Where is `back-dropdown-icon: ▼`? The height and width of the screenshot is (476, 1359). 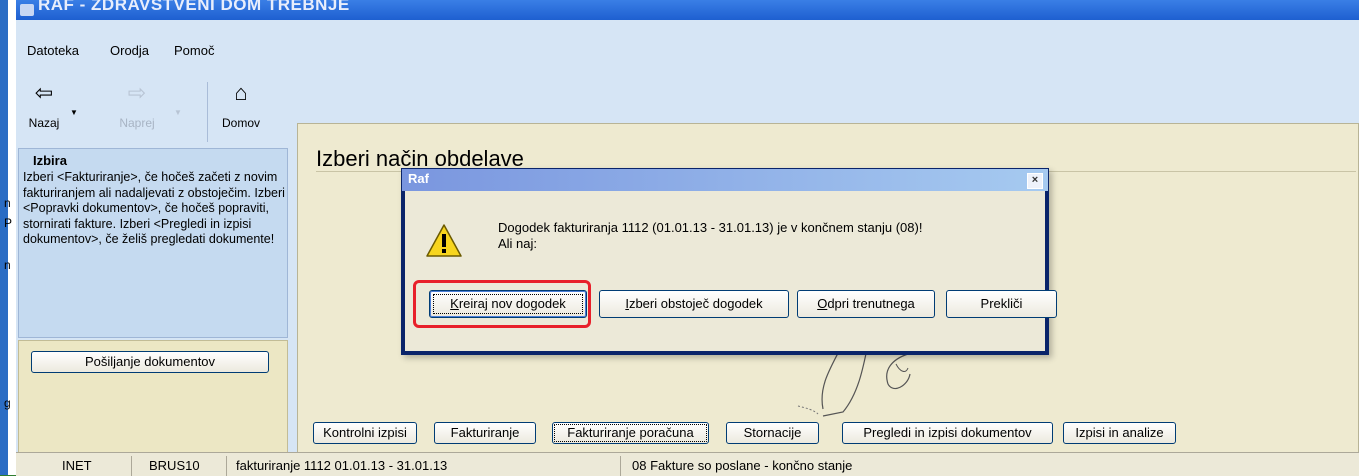
back-dropdown-icon: ▼ is located at coordinates (74, 112).